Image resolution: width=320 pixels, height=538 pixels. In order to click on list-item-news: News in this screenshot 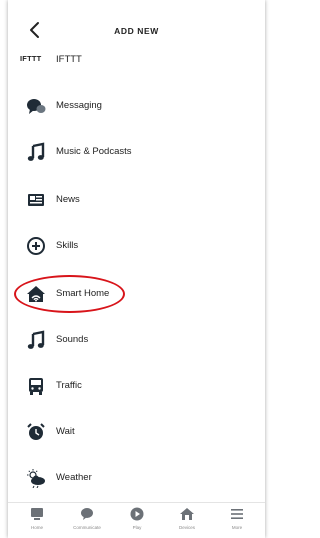, I will do `click(136, 200)`.